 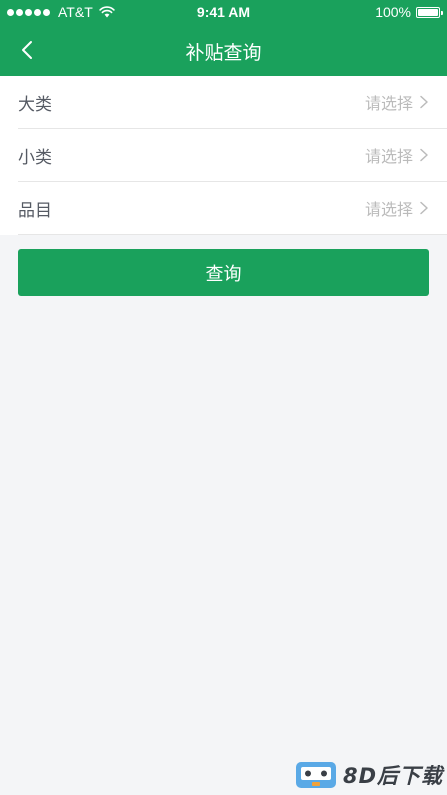 I want to click on category-placeholder: 请选择, so click(x=388, y=103).